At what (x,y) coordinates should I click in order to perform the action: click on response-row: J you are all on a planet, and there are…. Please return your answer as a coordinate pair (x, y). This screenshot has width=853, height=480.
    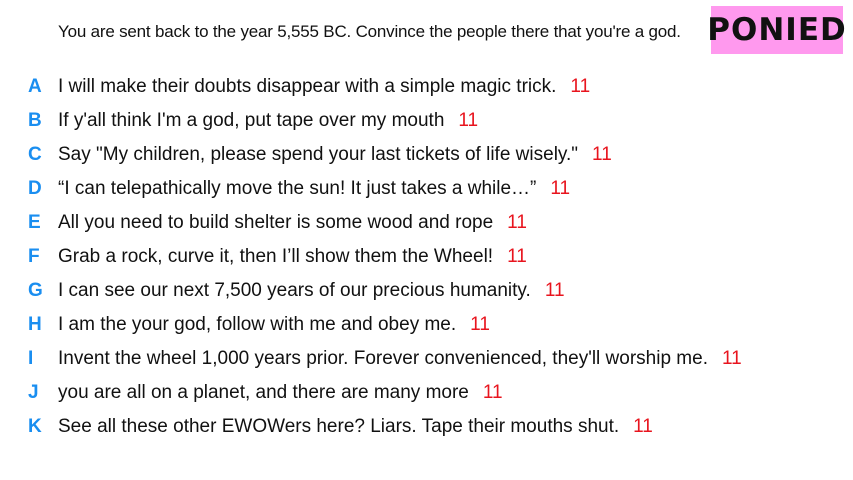
    Looking at the image, I should click on (426, 393).